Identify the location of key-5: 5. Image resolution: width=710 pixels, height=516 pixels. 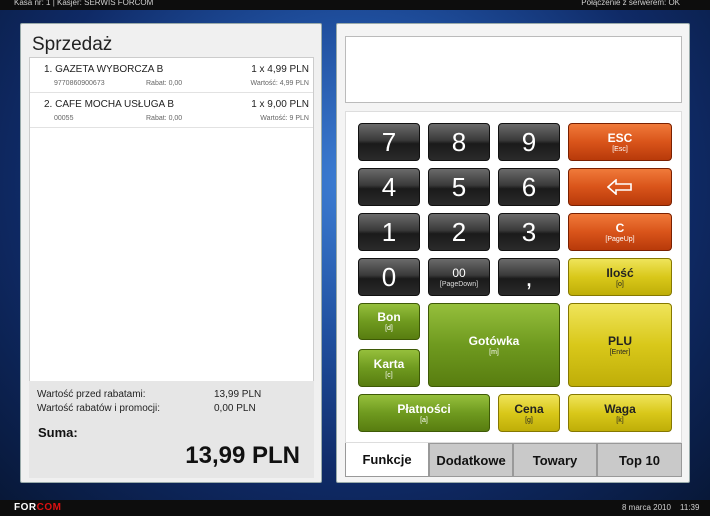
(459, 187).